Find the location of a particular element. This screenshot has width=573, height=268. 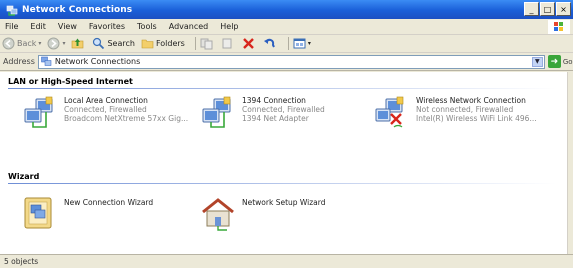

window-controls: _ □ × is located at coordinates (547, 9).